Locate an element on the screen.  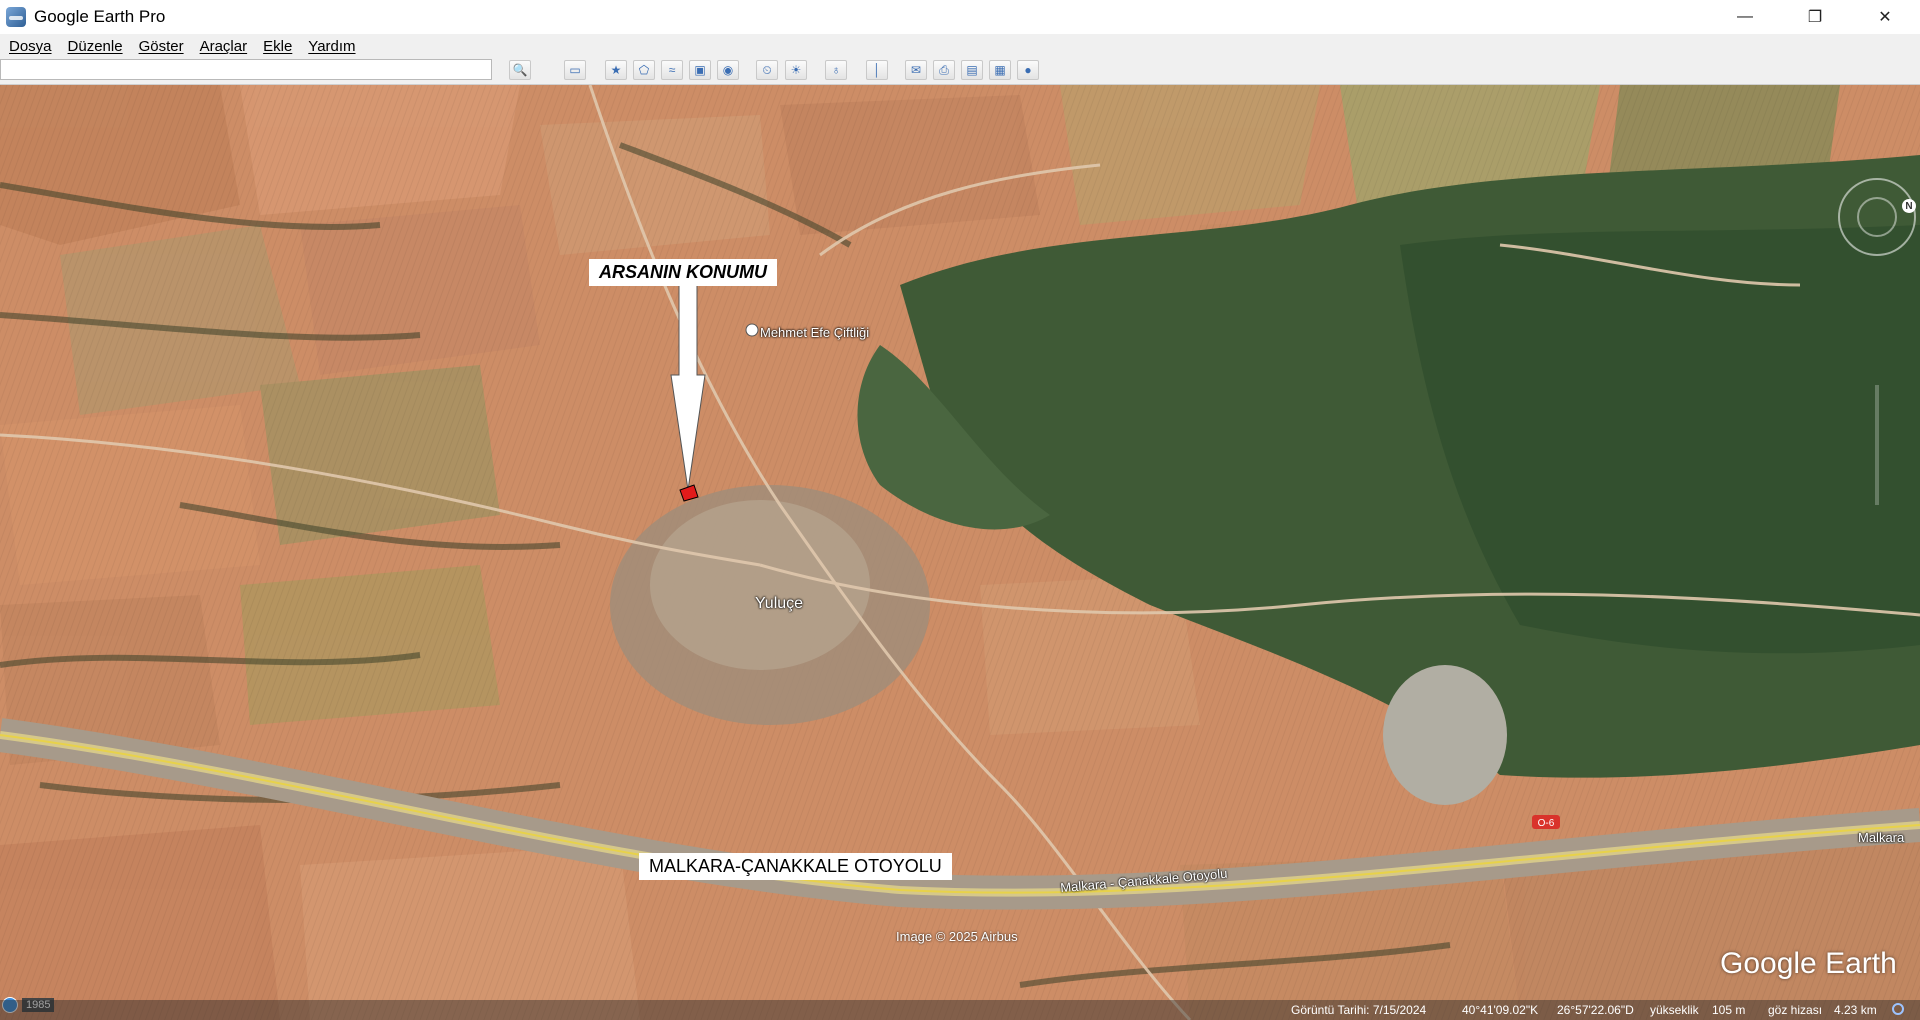
google-earth-logo: Google Earth is located at coordinates (1808, 963).